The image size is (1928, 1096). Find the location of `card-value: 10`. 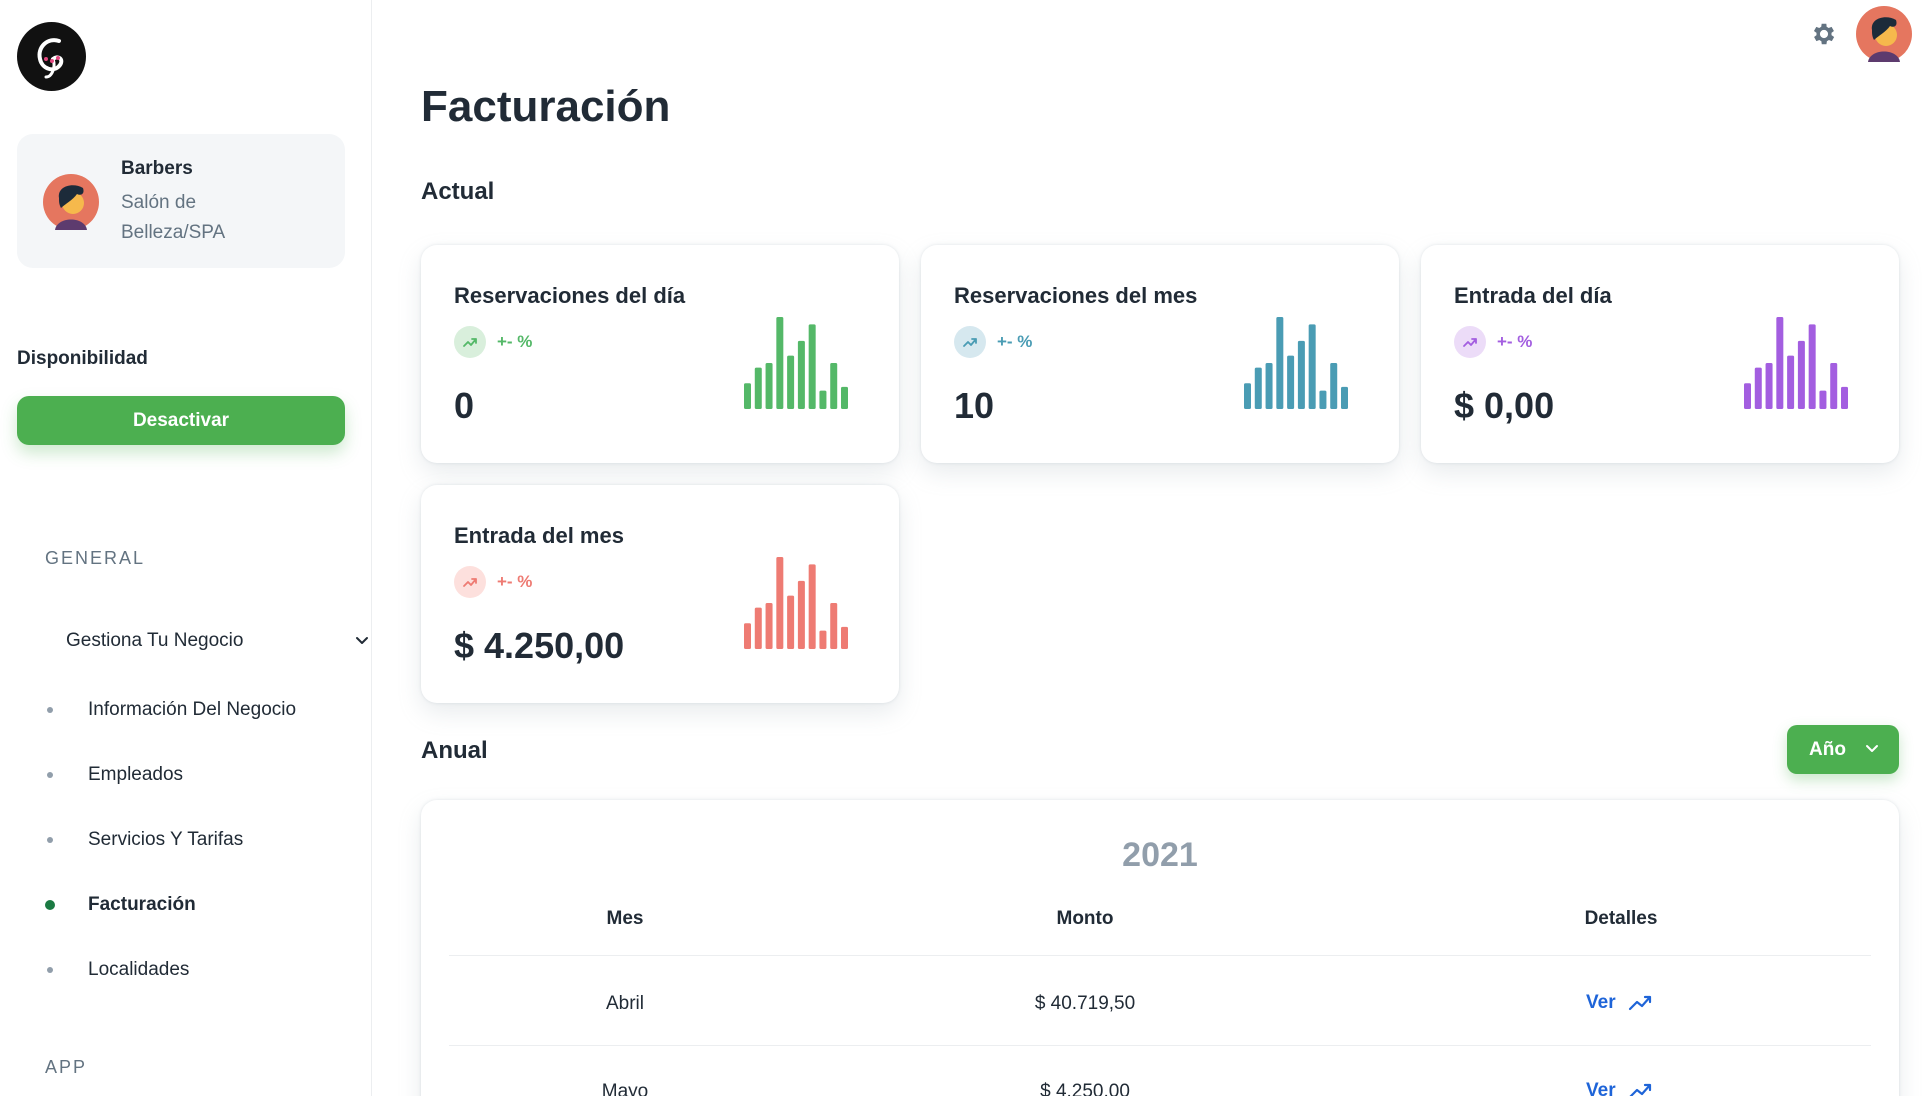

card-value: 10 is located at coordinates (974, 405).